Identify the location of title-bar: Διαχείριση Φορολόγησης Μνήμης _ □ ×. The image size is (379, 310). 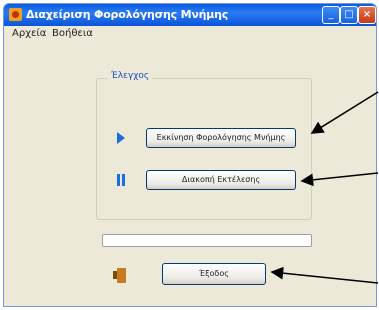
(190, 15).